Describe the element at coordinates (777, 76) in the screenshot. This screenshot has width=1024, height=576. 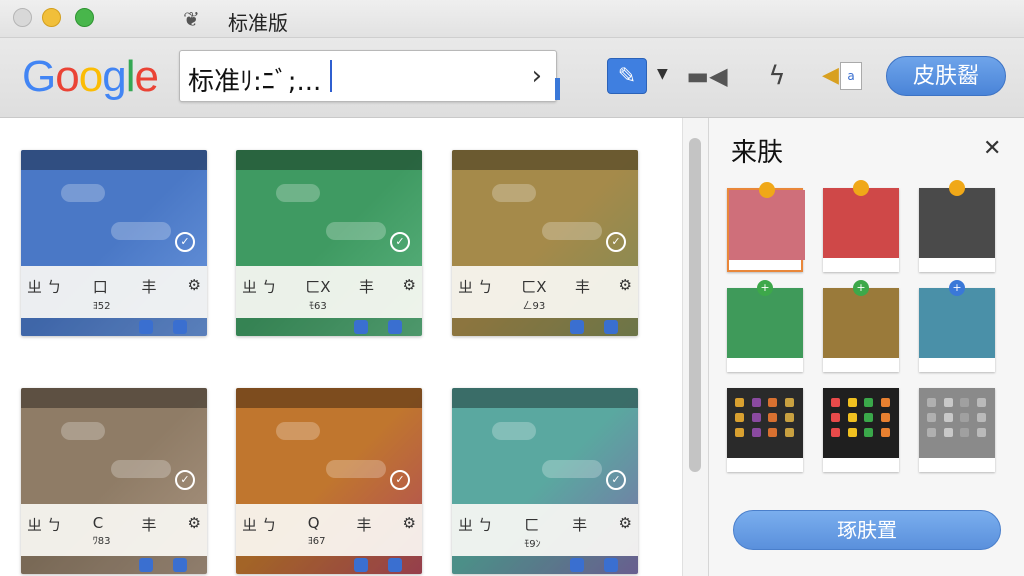
I see `lightning-icon: ϟ` at that location.